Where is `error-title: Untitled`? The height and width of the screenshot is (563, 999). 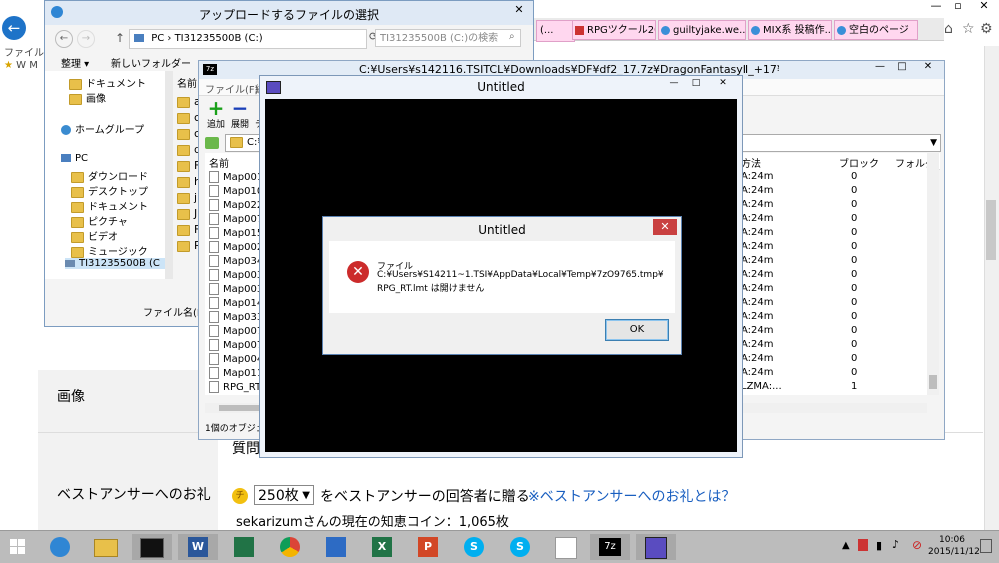 error-title: Untitled is located at coordinates (502, 230).